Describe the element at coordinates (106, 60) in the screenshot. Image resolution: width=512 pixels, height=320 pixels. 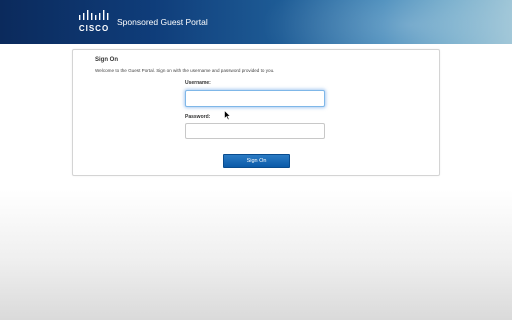
I see `sign-on-heading: Sign On` at that location.